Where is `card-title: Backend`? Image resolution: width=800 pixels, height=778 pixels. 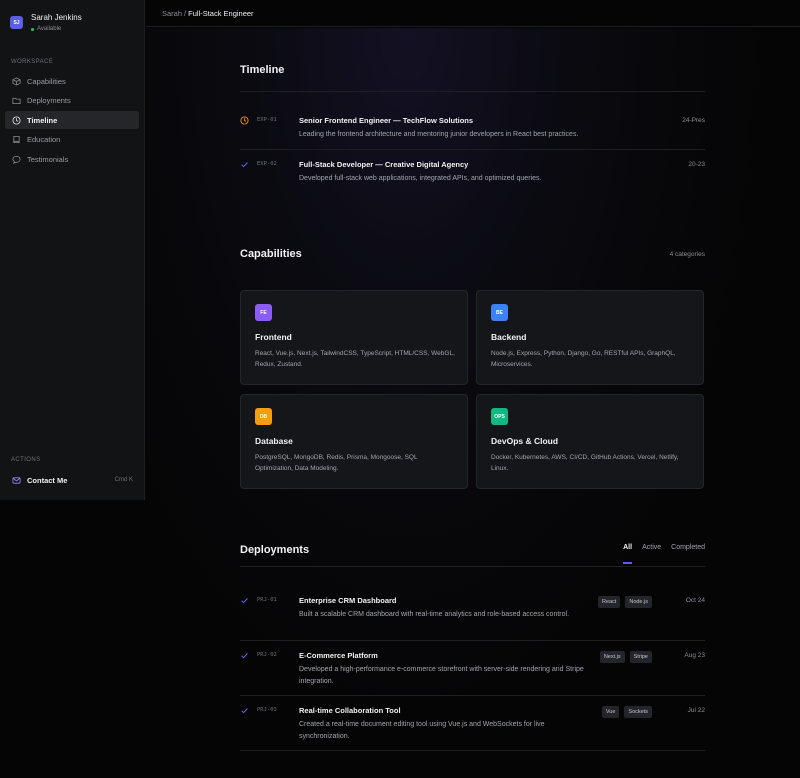 card-title: Backend is located at coordinates (509, 337).